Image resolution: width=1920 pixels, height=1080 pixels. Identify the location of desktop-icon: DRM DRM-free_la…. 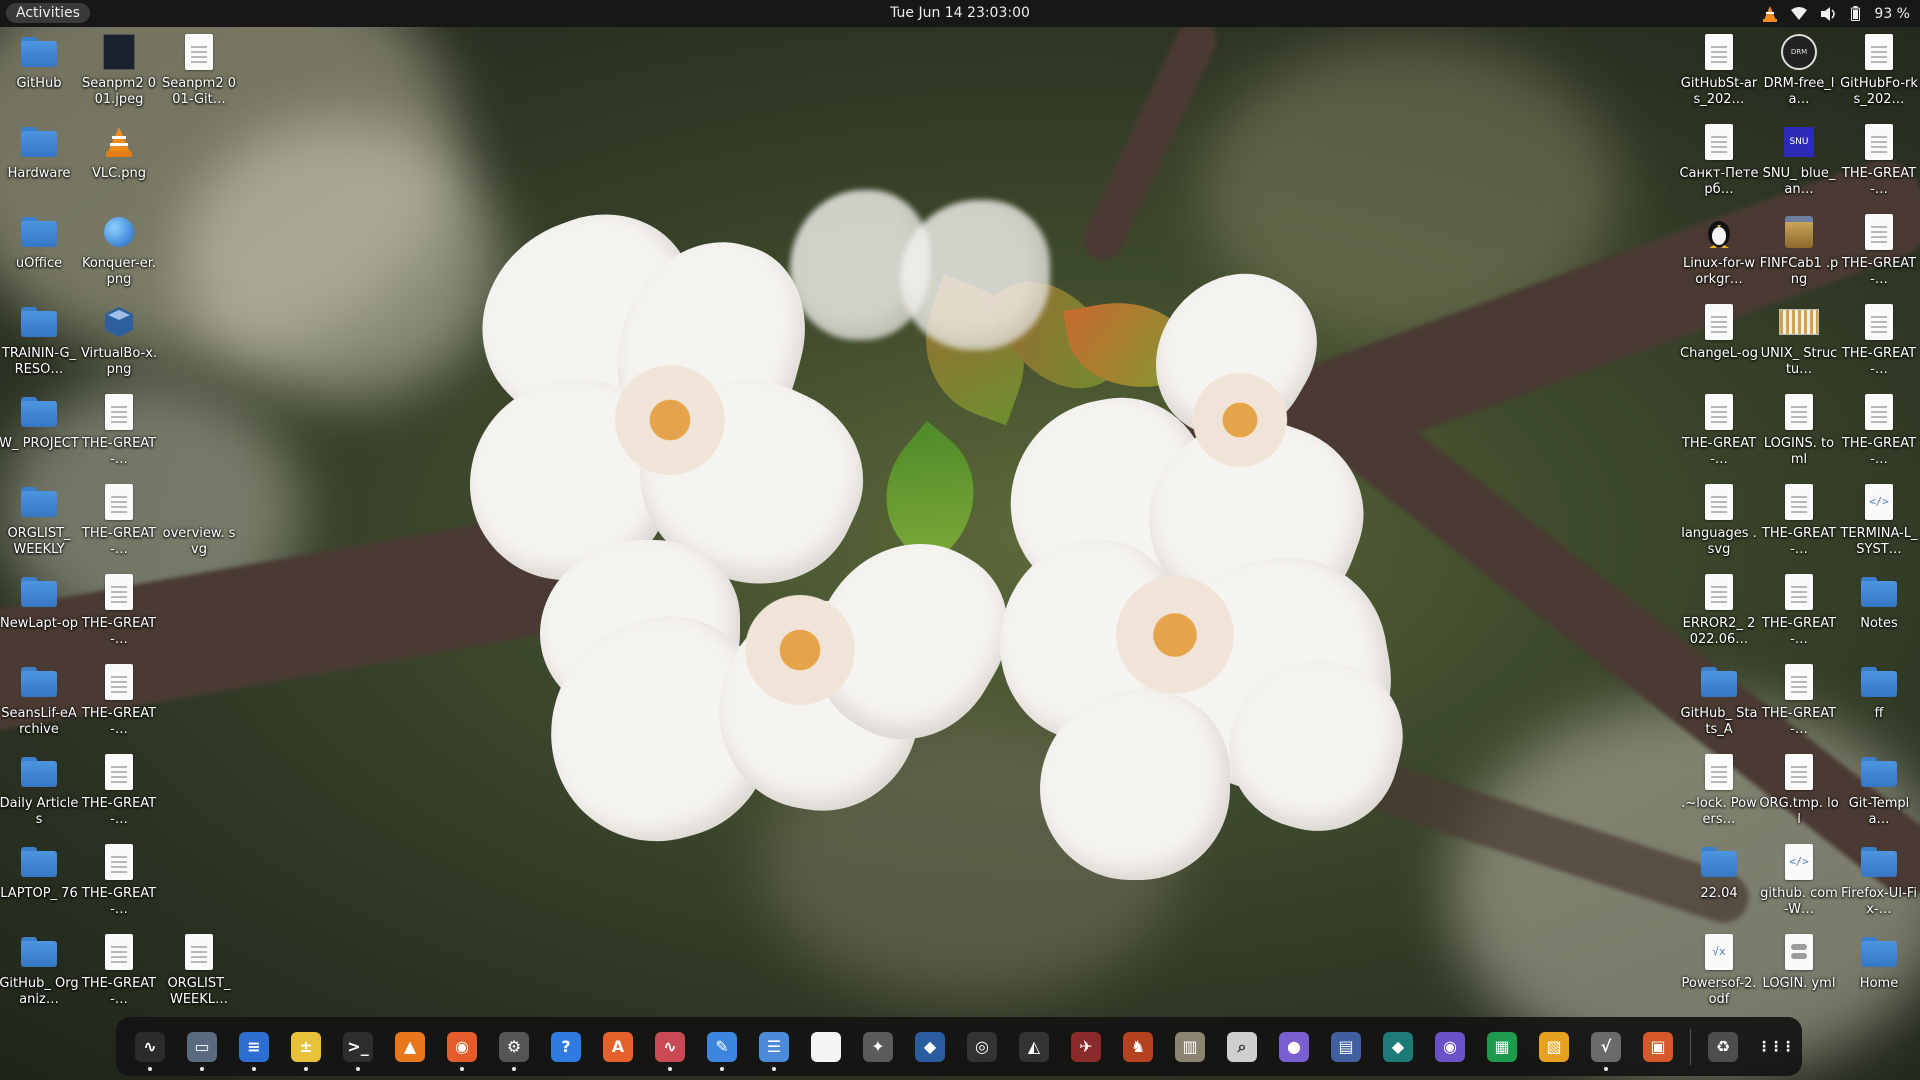
(1799, 69).